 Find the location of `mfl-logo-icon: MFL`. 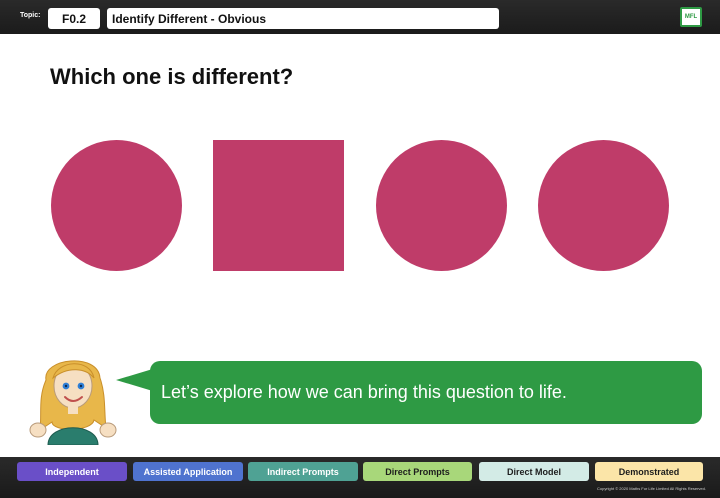

mfl-logo-icon: MFL is located at coordinates (691, 17).